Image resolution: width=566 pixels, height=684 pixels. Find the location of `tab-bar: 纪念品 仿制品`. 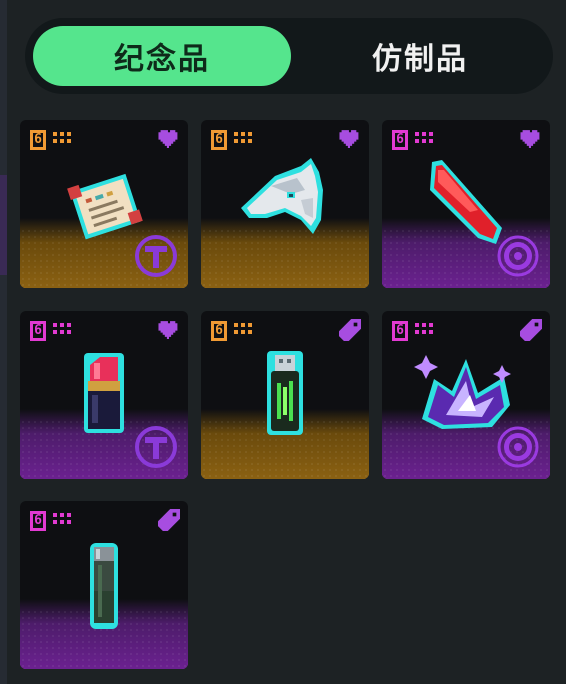

tab-bar: 纪念品 仿制品 is located at coordinates (289, 56).